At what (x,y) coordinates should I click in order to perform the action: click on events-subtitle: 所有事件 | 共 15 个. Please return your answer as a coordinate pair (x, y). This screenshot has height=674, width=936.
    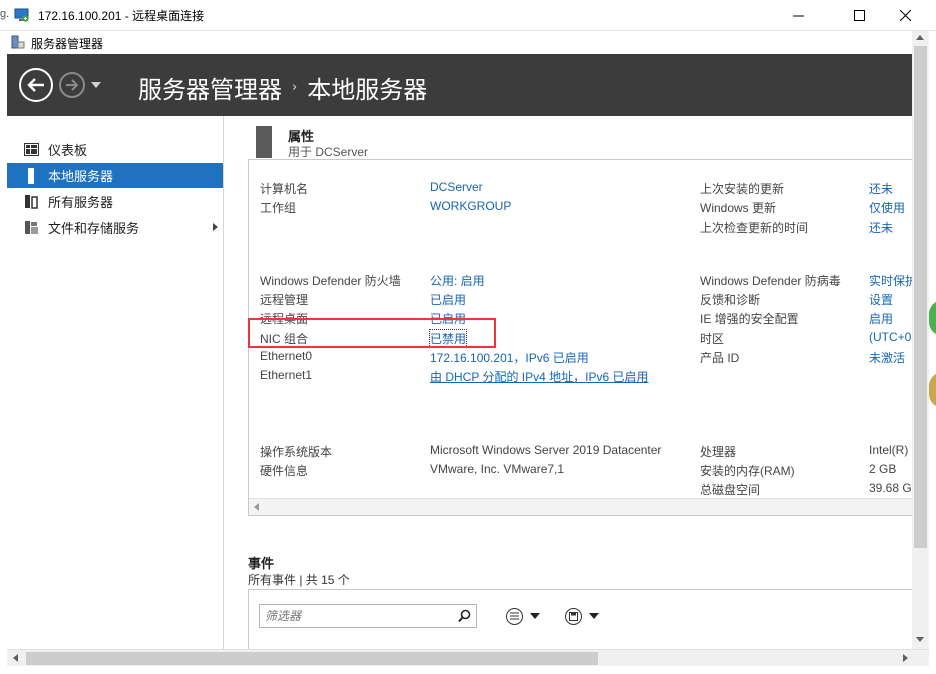
    Looking at the image, I should click on (299, 580).